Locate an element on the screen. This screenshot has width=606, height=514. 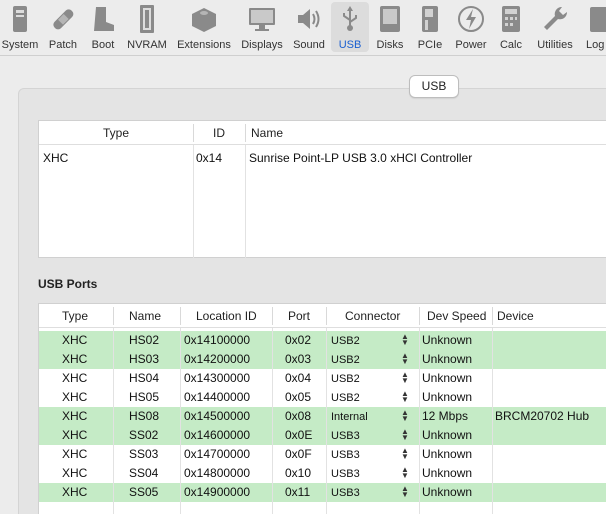
table-row: XHC HS03 0x14200000 0x03 USB2 Unknown ▲ ▼ is located at coordinates (322, 359).